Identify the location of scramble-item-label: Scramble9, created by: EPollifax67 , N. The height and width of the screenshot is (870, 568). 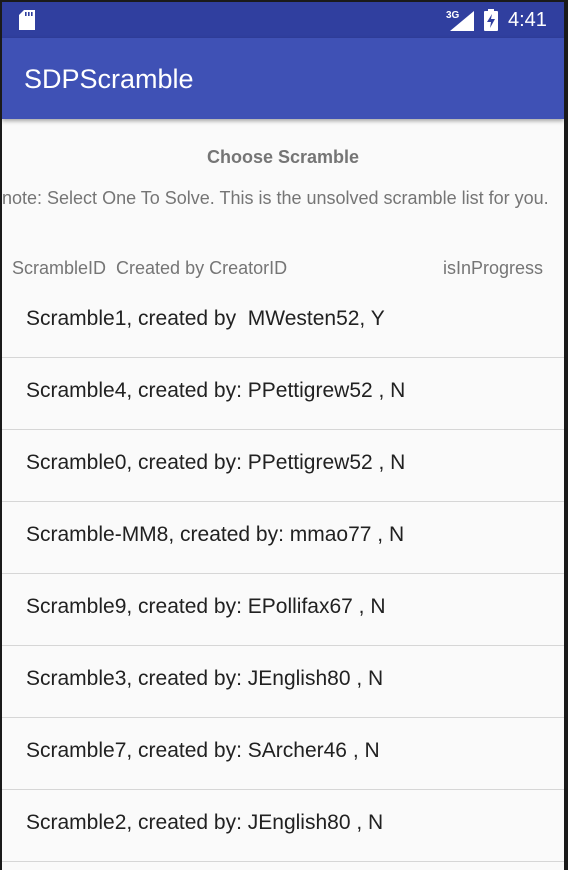
(206, 606).